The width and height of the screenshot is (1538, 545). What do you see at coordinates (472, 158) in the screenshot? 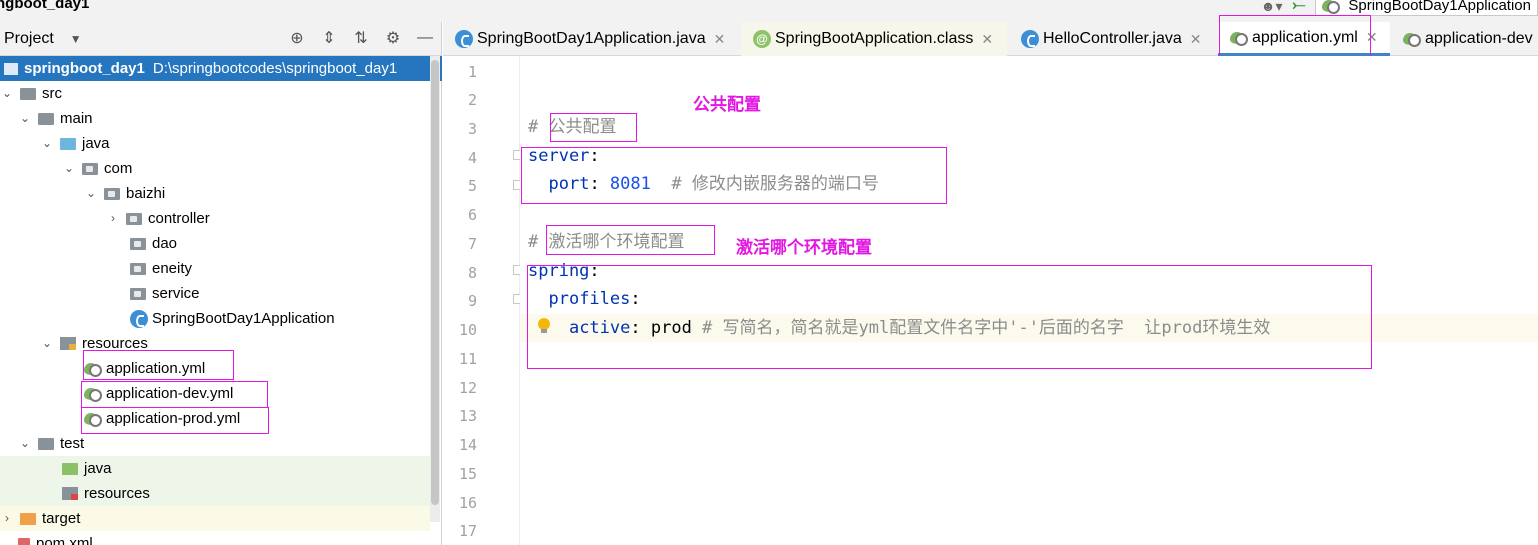
I see `line-number: 4` at bounding box center [472, 158].